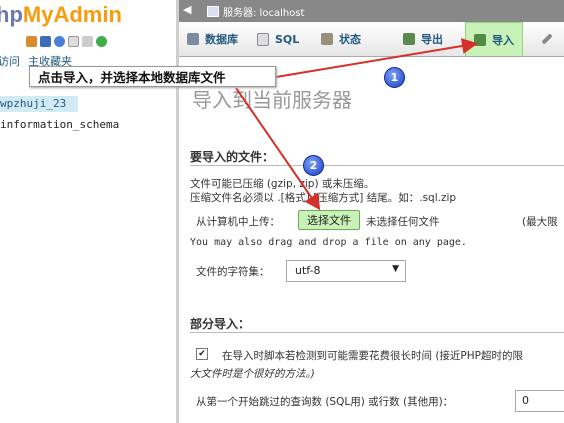 Image resolution: width=564 pixels, height=423 pixels. I want to click on arrow-to-choose-file, so click(278, 149).